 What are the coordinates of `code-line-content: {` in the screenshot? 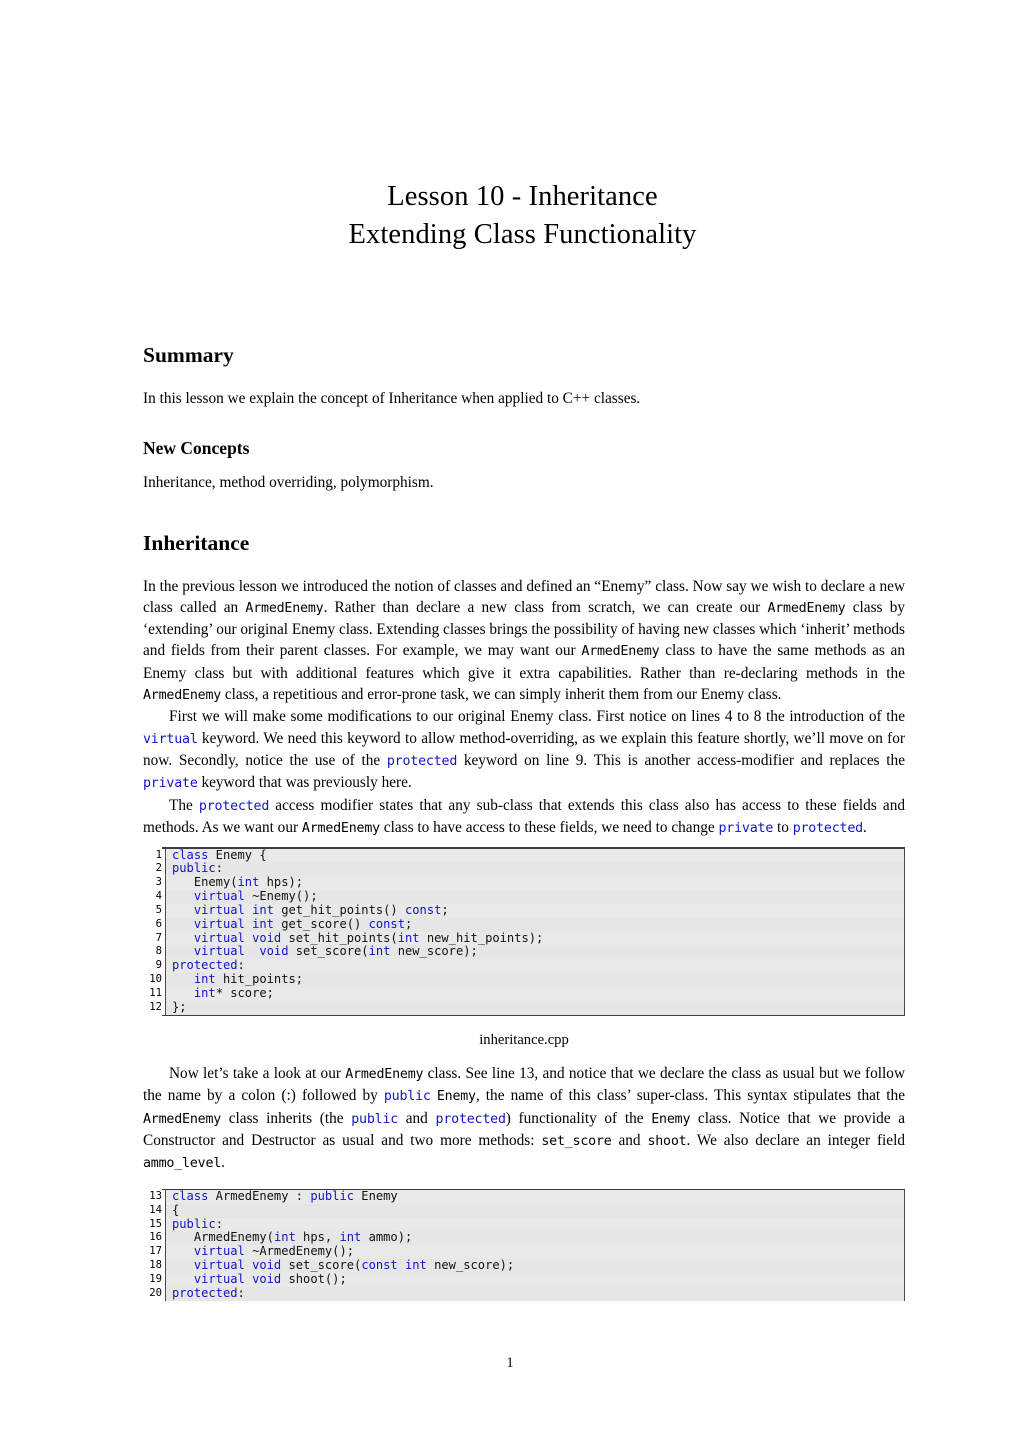 It's located at (535, 1210).